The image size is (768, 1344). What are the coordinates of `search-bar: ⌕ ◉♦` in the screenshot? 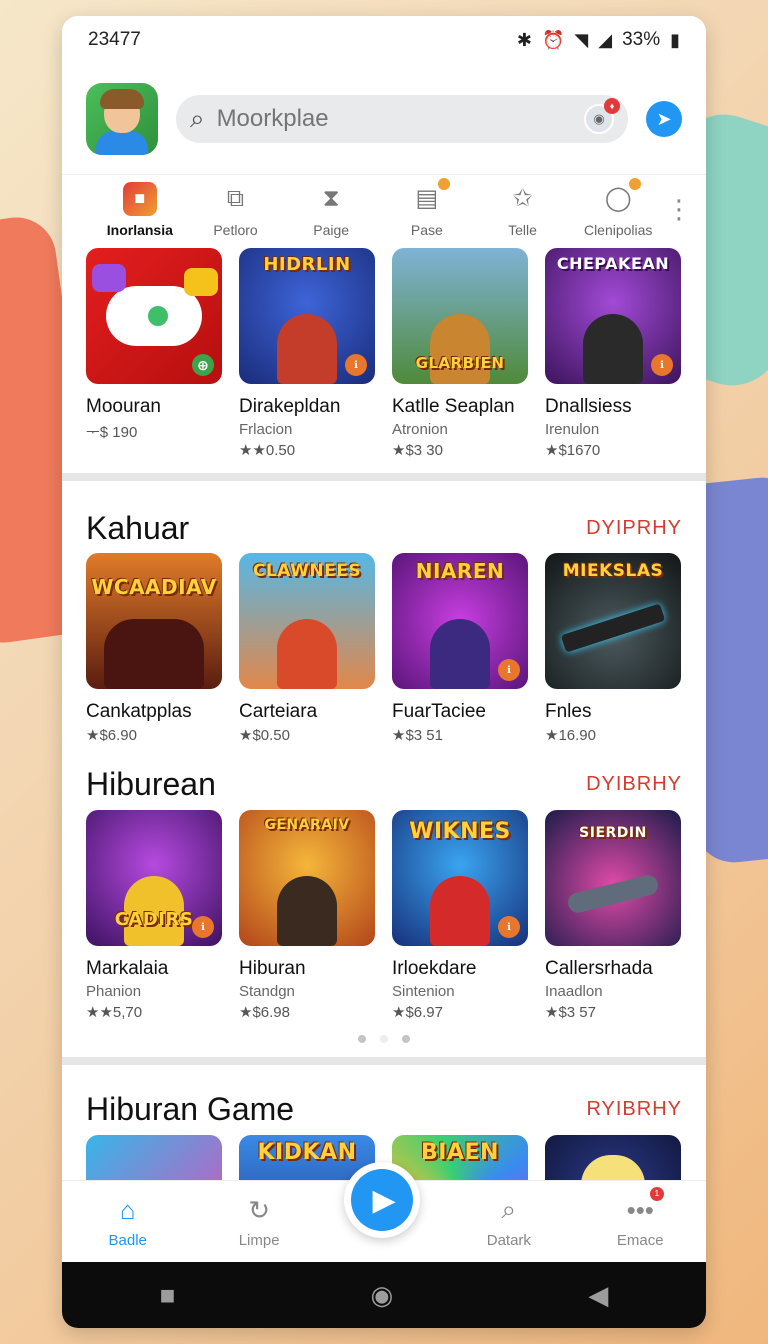 It's located at (402, 119).